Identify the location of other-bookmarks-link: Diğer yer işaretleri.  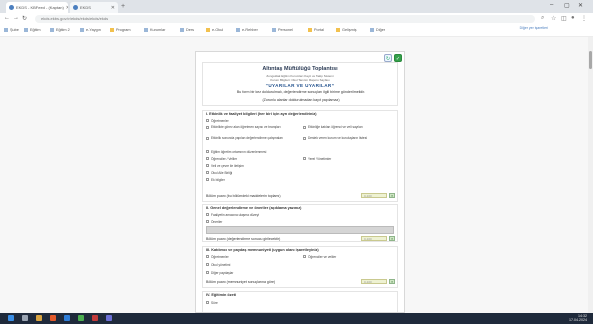
(534, 28).